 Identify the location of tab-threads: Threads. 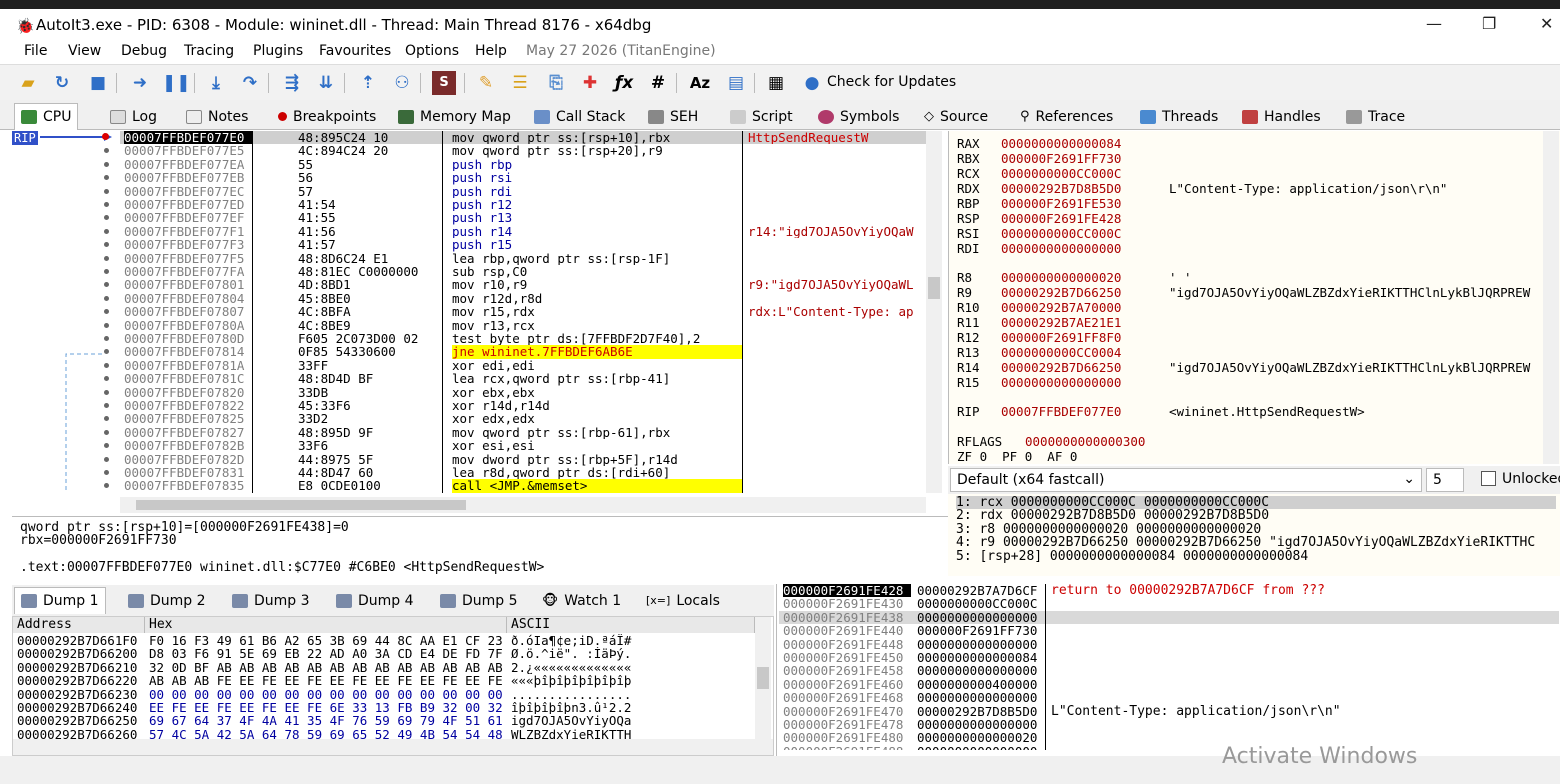
(1179, 116).